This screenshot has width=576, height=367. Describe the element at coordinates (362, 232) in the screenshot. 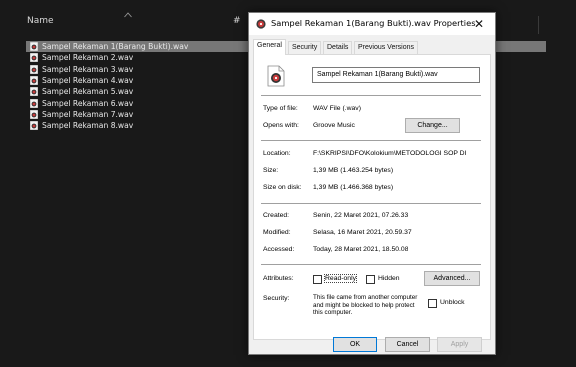

I see `modified-value: Selasa, 16 Maret 2021, 20.59.37` at that location.